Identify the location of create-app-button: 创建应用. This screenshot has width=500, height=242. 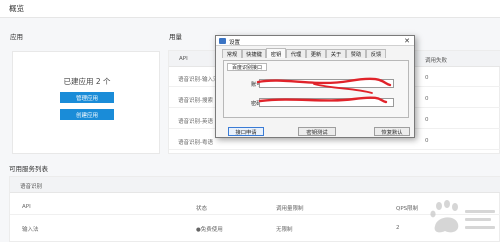
(87, 114).